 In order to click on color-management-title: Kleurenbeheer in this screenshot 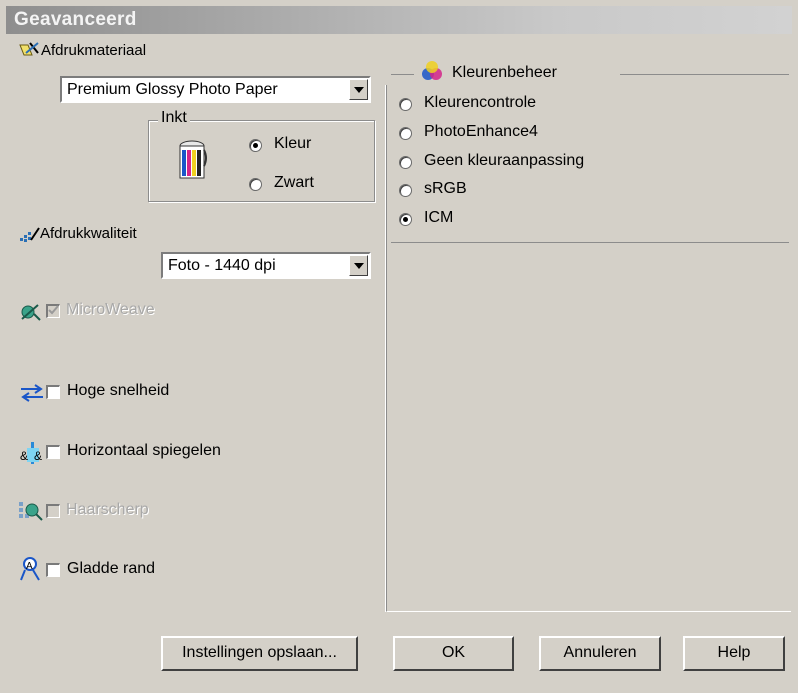, I will do `click(504, 72)`.